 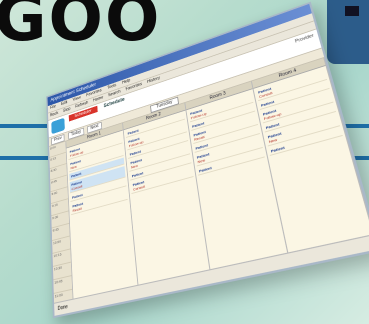 What do you see at coordinates (304, 39) in the screenshot?
I see `provider-info: Provider` at bounding box center [304, 39].